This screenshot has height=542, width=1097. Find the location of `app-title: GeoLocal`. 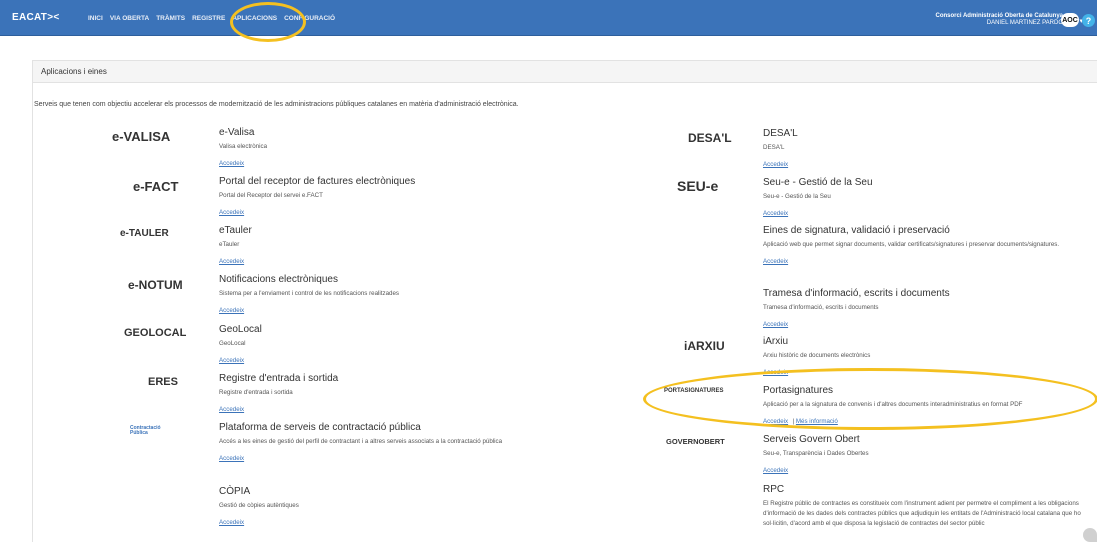

app-title: GeoLocal is located at coordinates (240, 329).